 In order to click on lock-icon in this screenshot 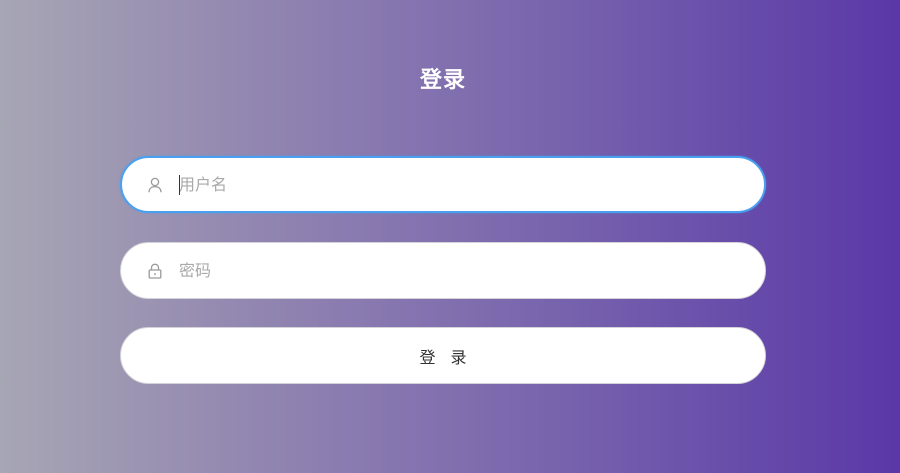, I will do `click(155, 271)`.